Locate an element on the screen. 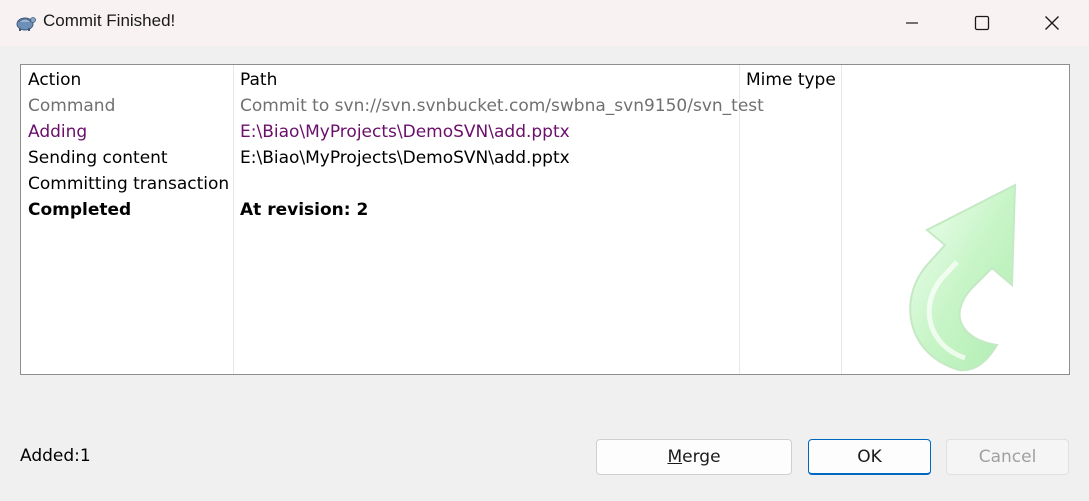  ok-button: OK is located at coordinates (869, 457).